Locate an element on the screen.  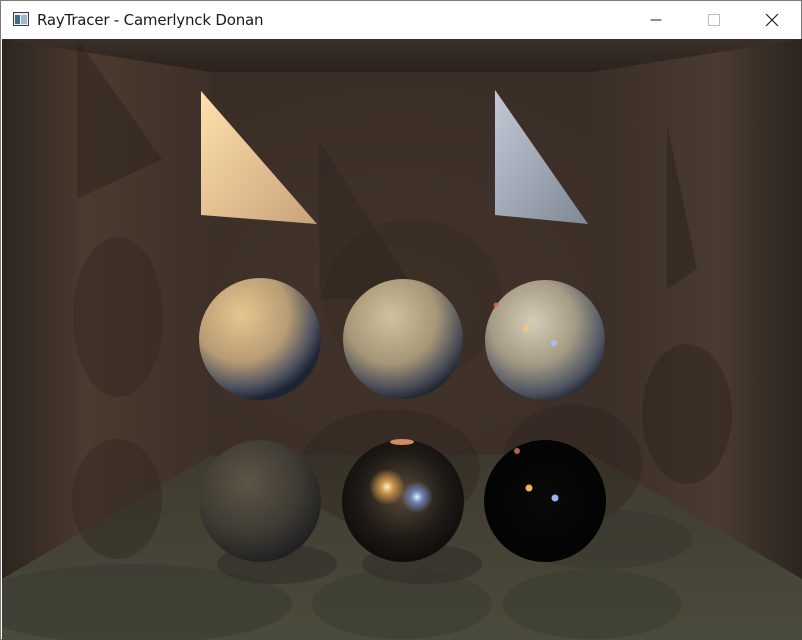
title-bar: RayTracer - Camerlynck Donan is located at coordinates (401, 20).